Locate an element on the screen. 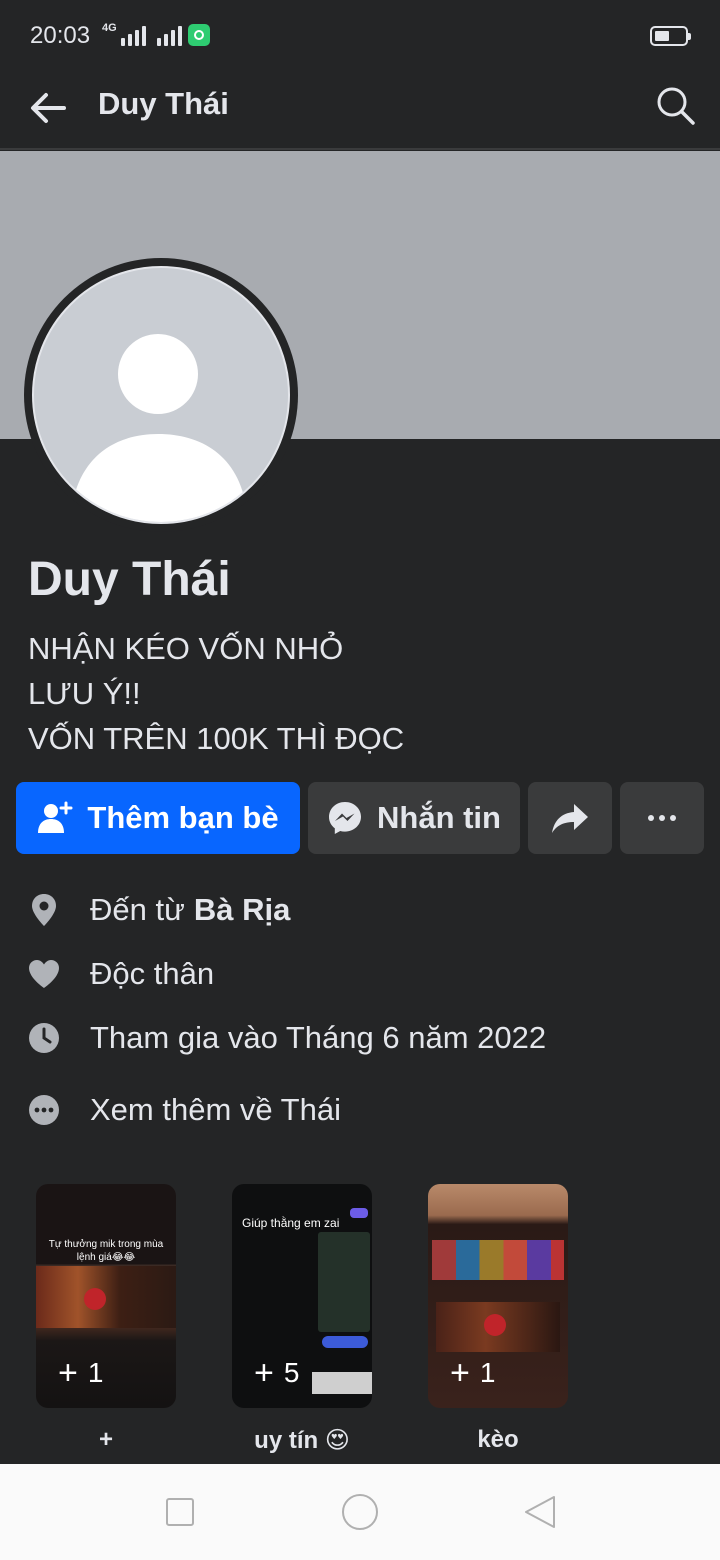 The height and width of the screenshot is (1560, 720). network-type: 4G is located at coordinates (109, 28).